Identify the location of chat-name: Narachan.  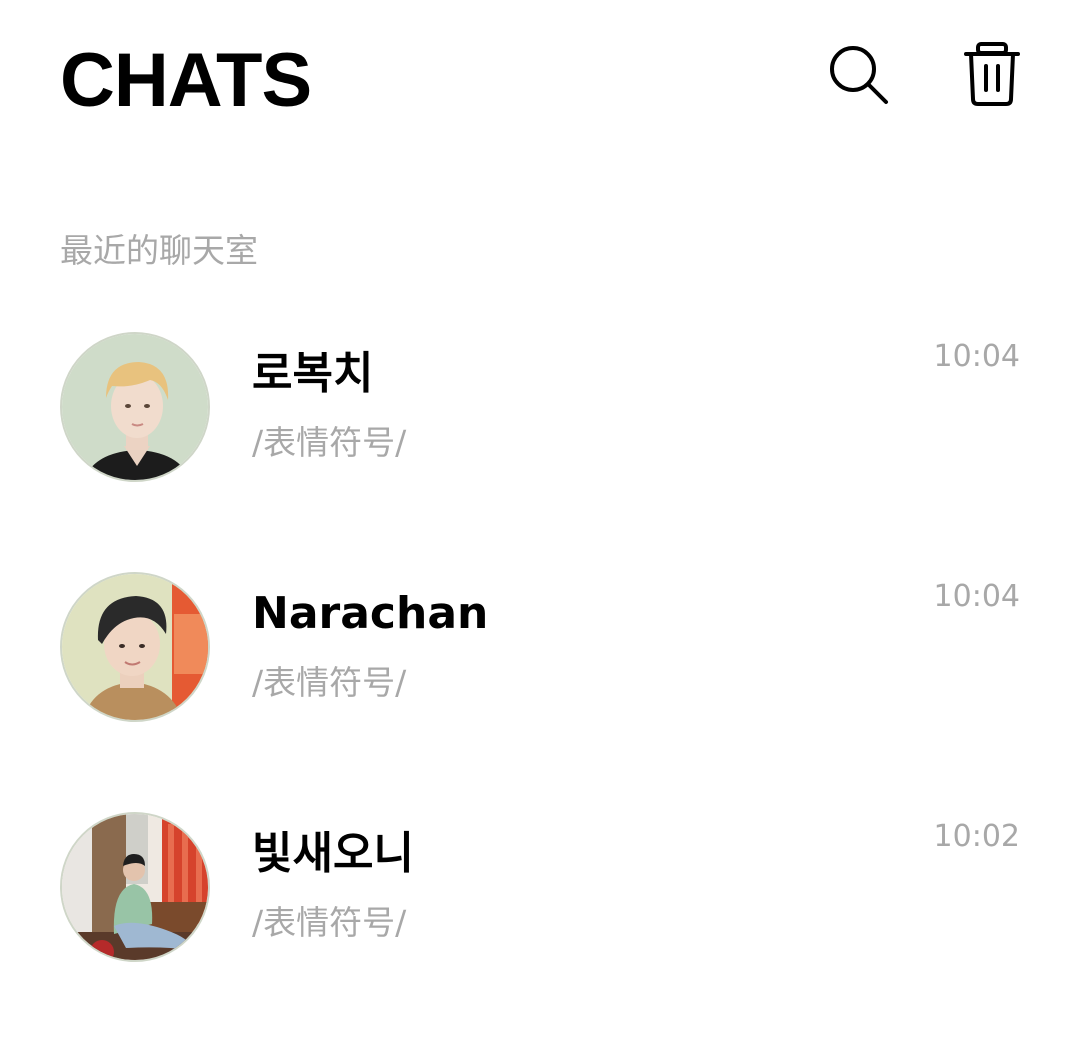
(370, 613).